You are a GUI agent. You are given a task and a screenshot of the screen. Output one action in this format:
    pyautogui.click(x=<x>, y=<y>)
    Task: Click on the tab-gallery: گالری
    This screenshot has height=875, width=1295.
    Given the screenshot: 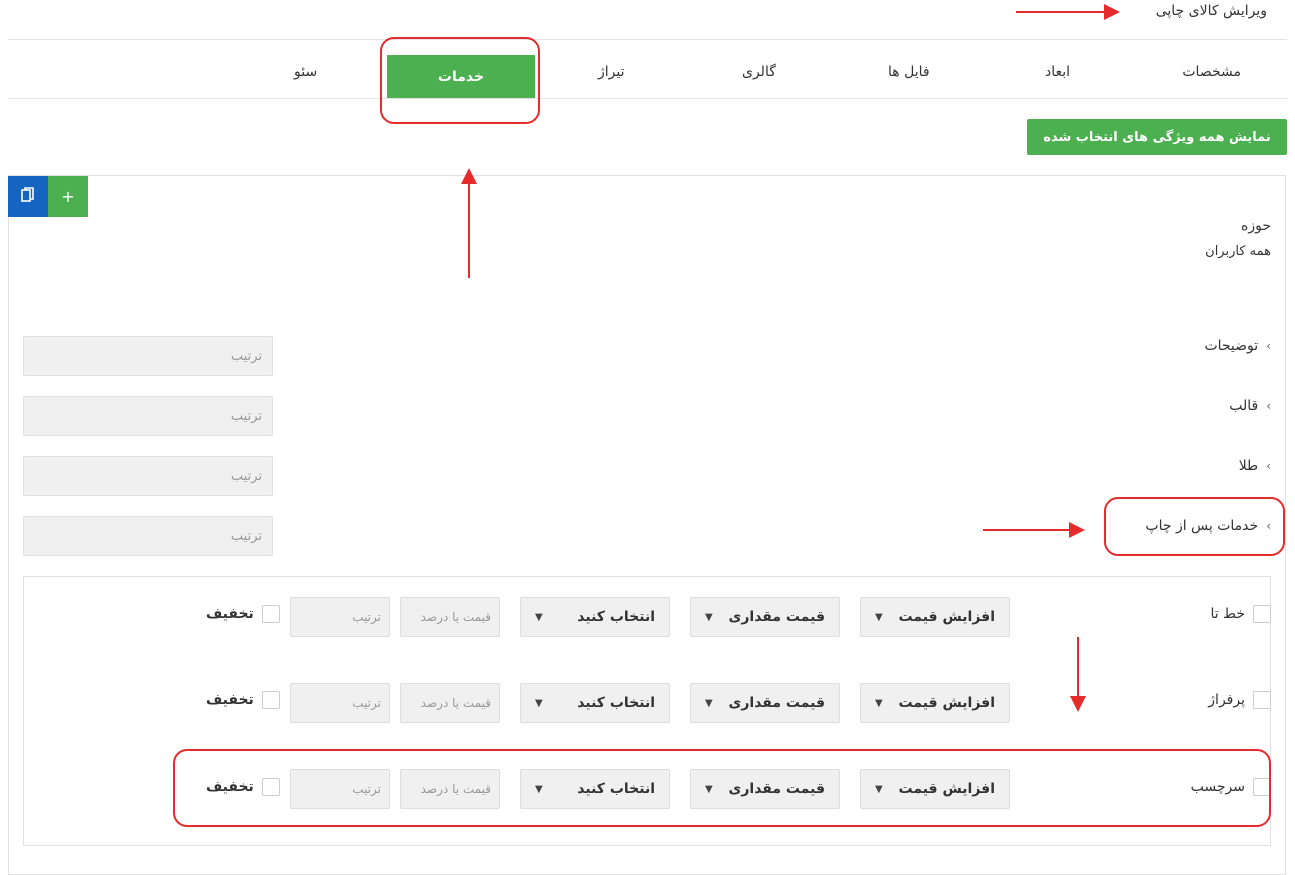 What is the action you would take?
    pyautogui.click(x=759, y=72)
    